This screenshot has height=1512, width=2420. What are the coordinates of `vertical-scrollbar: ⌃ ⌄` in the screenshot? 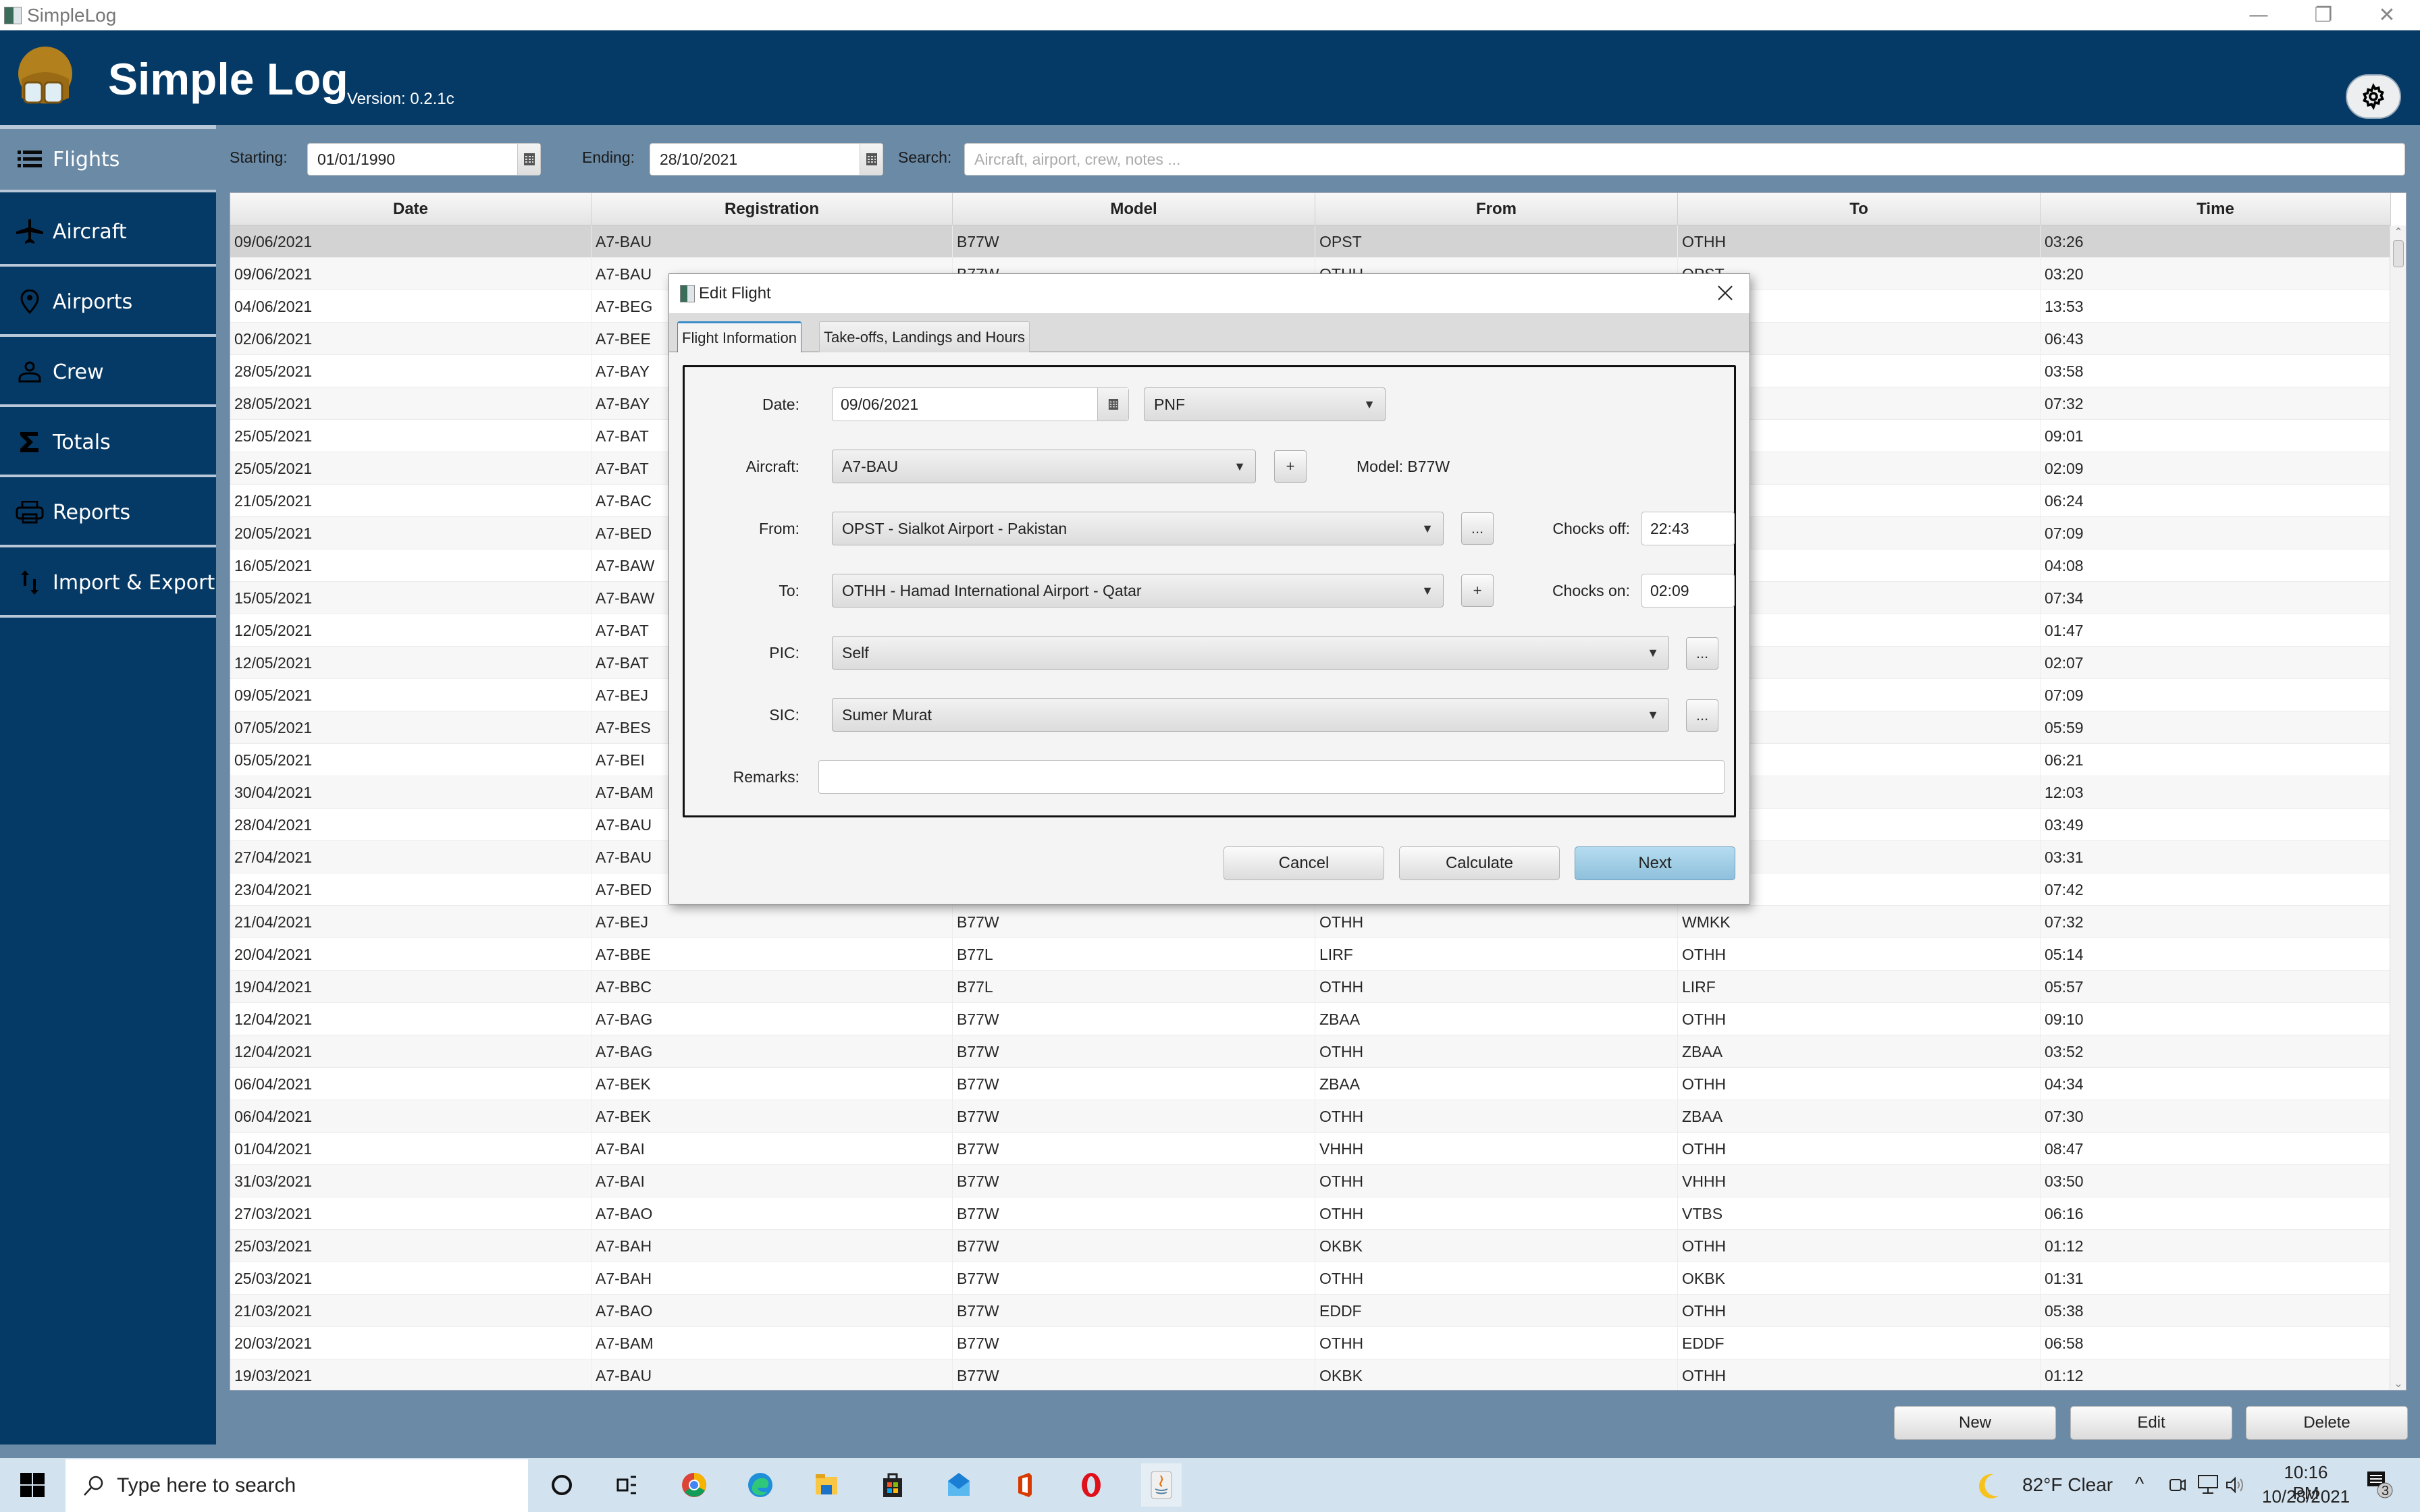 It's located at (2398, 808).